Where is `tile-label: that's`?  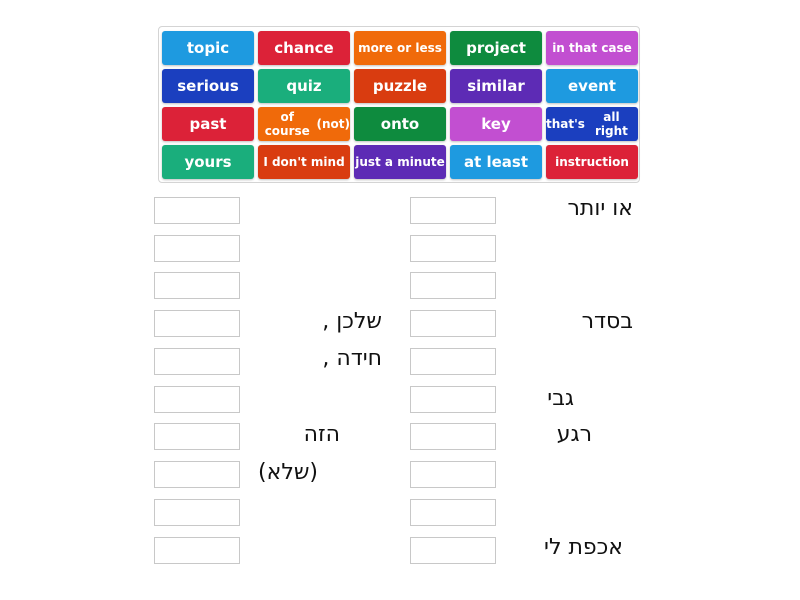 tile-label: that's is located at coordinates (565, 124).